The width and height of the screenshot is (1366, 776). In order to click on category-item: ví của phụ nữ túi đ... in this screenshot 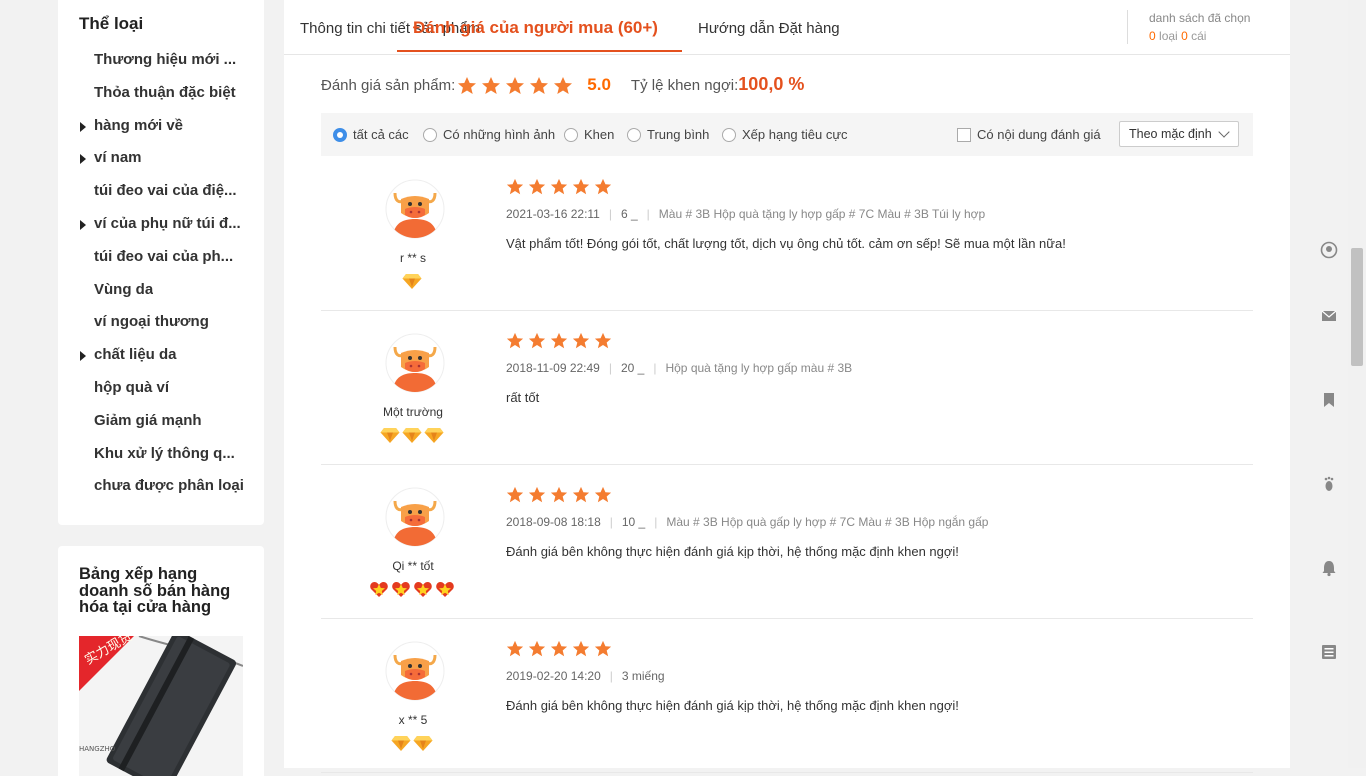, I will do `click(169, 224)`.